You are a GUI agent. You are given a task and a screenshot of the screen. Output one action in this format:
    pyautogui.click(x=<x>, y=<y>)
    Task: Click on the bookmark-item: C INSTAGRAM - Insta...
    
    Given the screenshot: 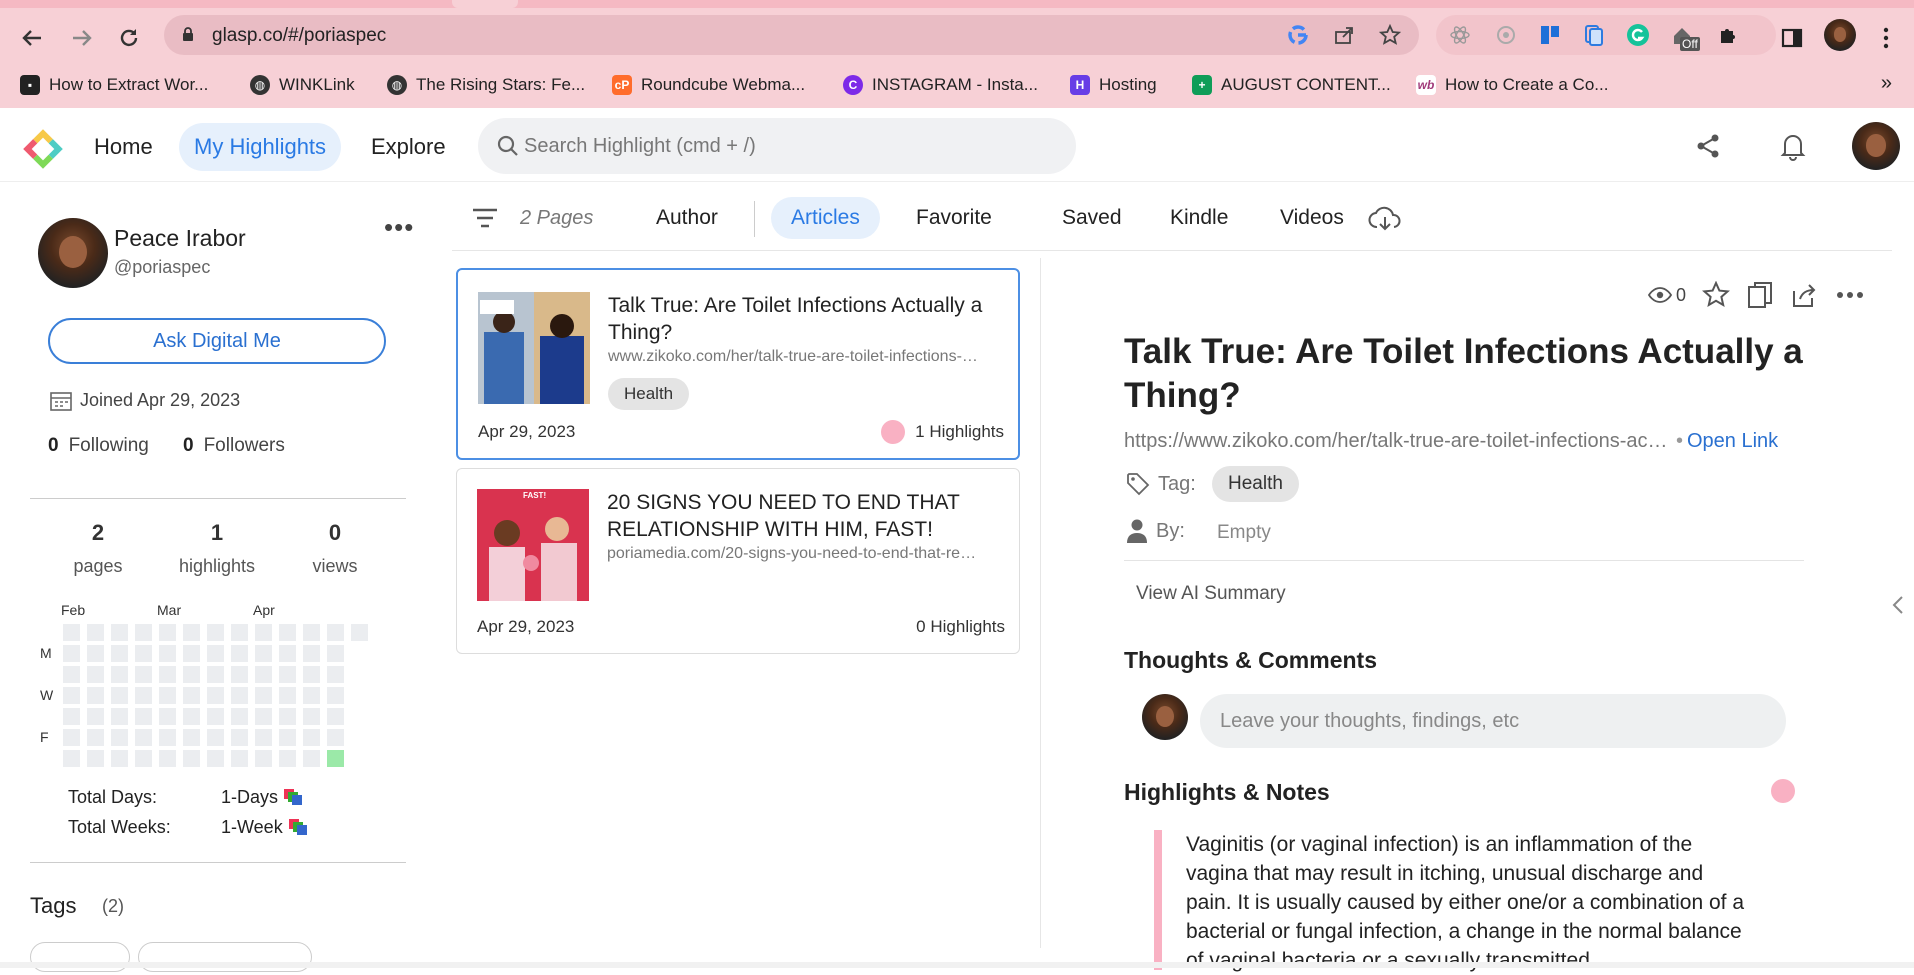 What is the action you would take?
    pyautogui.click(x=940, y=85)
    